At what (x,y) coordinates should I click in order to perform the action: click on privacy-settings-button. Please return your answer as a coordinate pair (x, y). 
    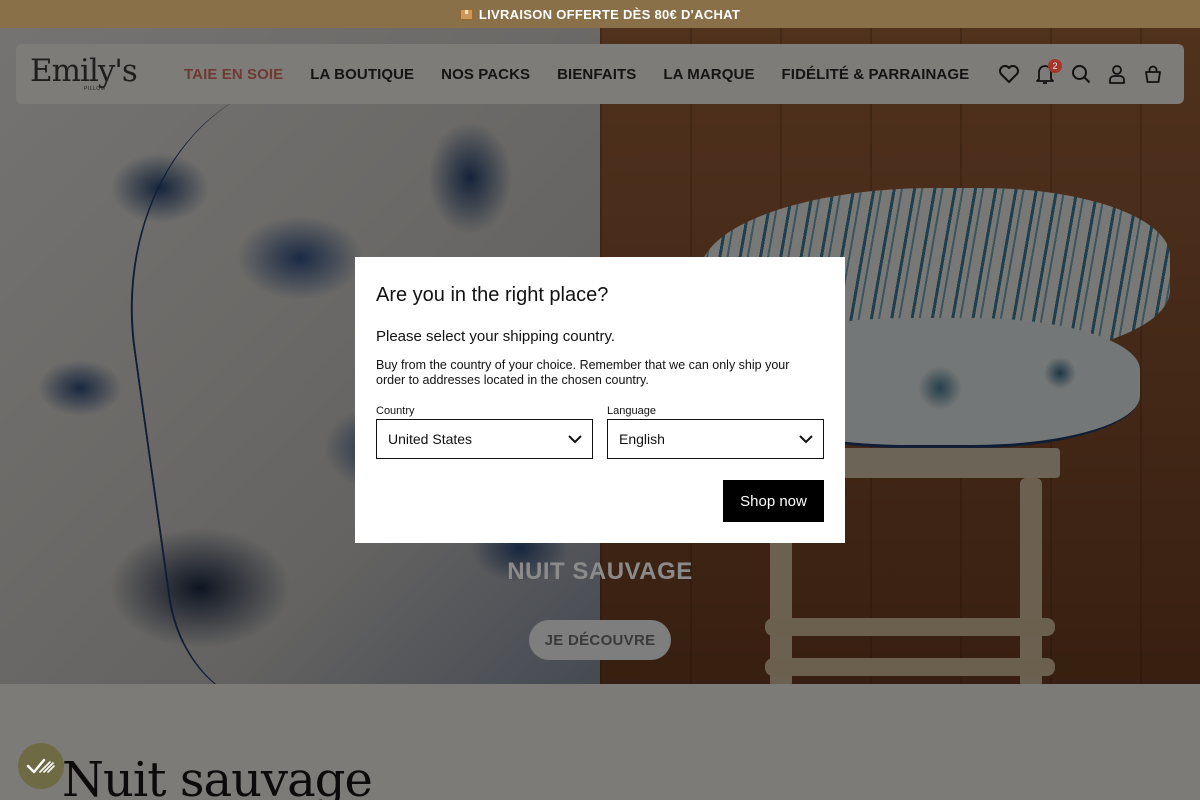
    Looking at the image, I should click on (41, 766).